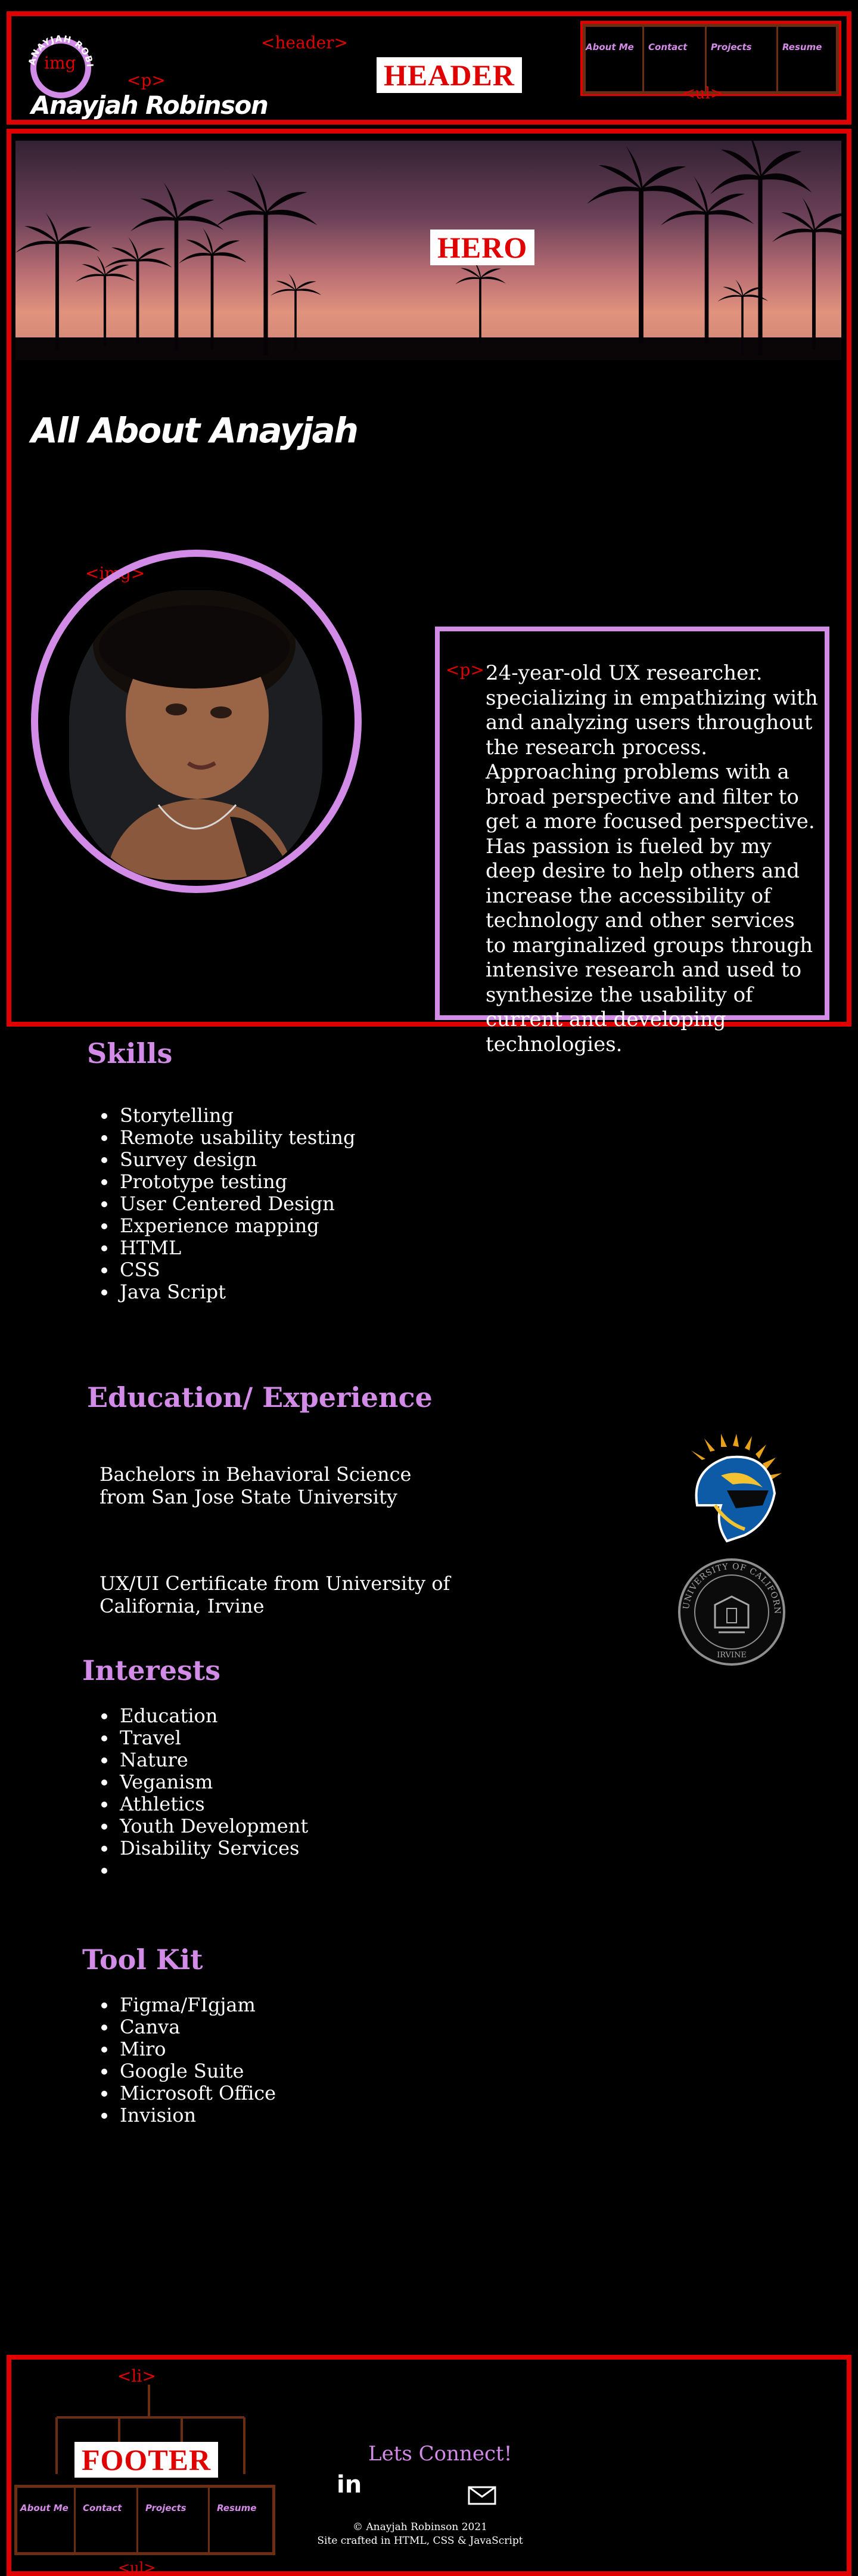 Image resolution: width=858 pixels, height=2576 pixels. Describe the element at coordinates (419, 2527) in the screenshot. I see `copyright-text: © Anayjah Robinson 2021` at that location.